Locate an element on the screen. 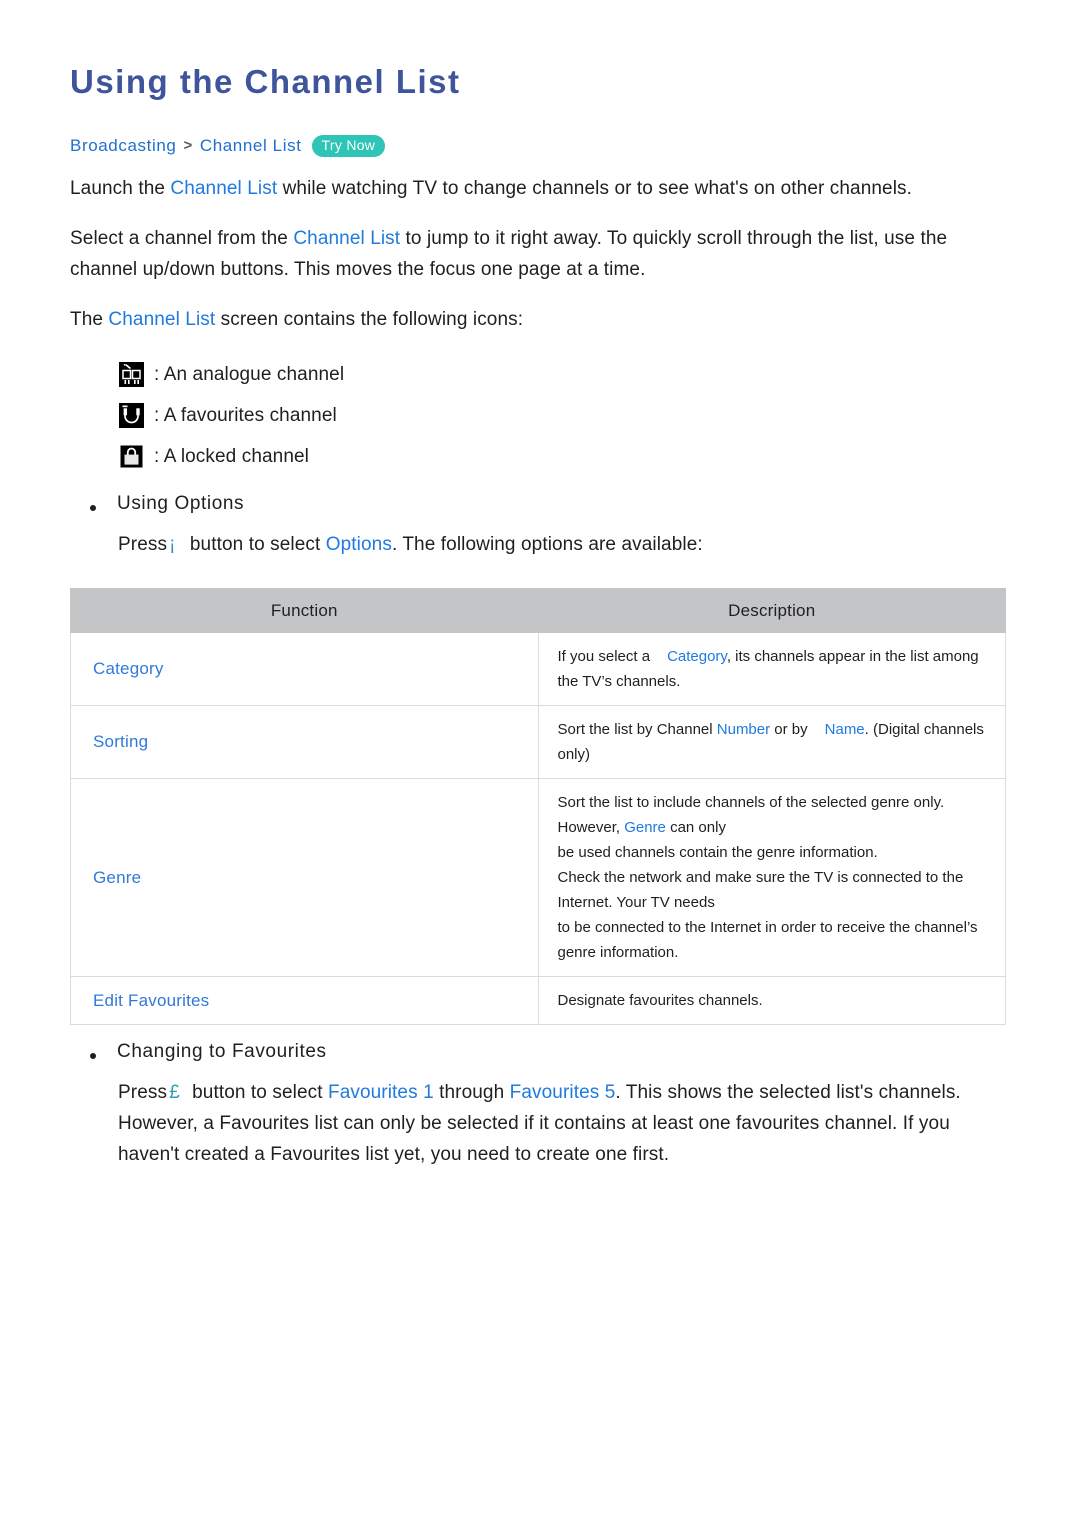 This screenshot has width=1080, height=1527. legend-label-analogue: : An analogue channel is located at coordinates (249, 374).